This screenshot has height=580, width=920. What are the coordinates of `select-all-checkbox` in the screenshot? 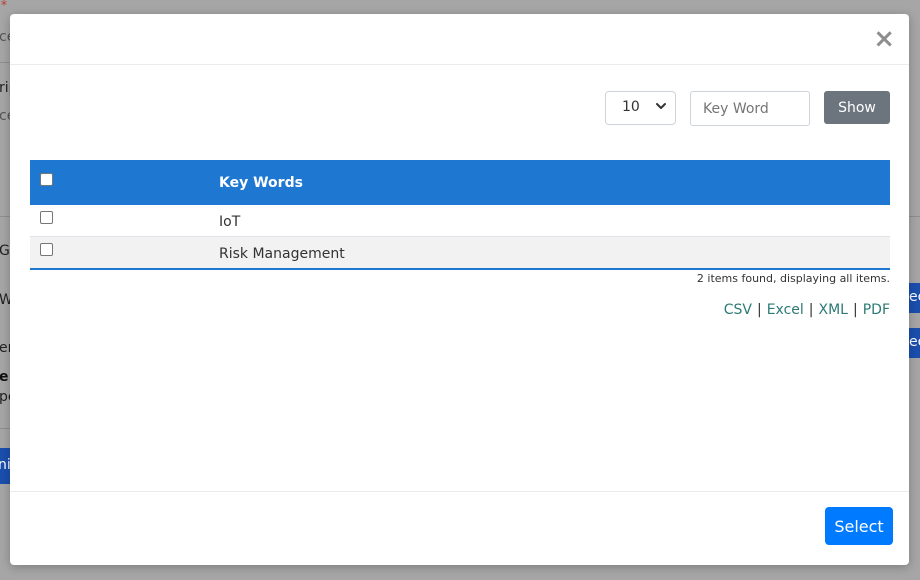 It's located at (46, 179).